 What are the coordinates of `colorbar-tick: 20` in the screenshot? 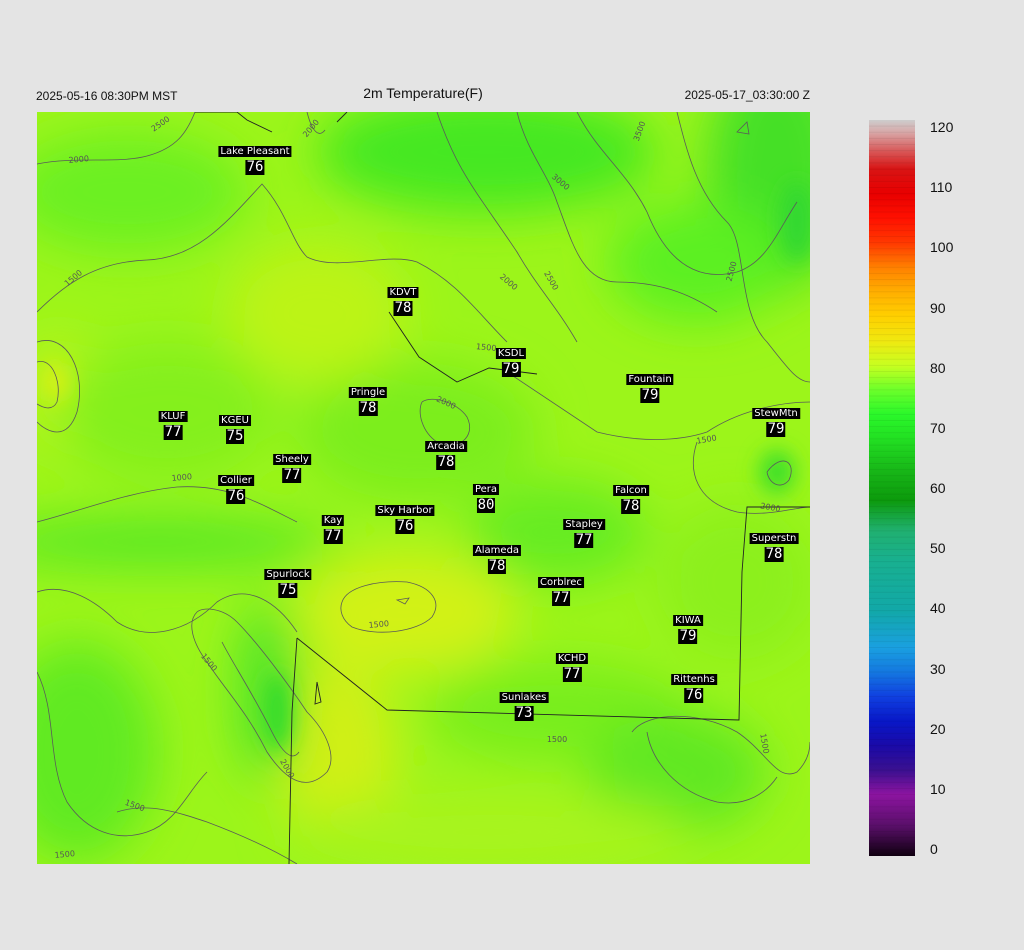 It's located at (938, 728).